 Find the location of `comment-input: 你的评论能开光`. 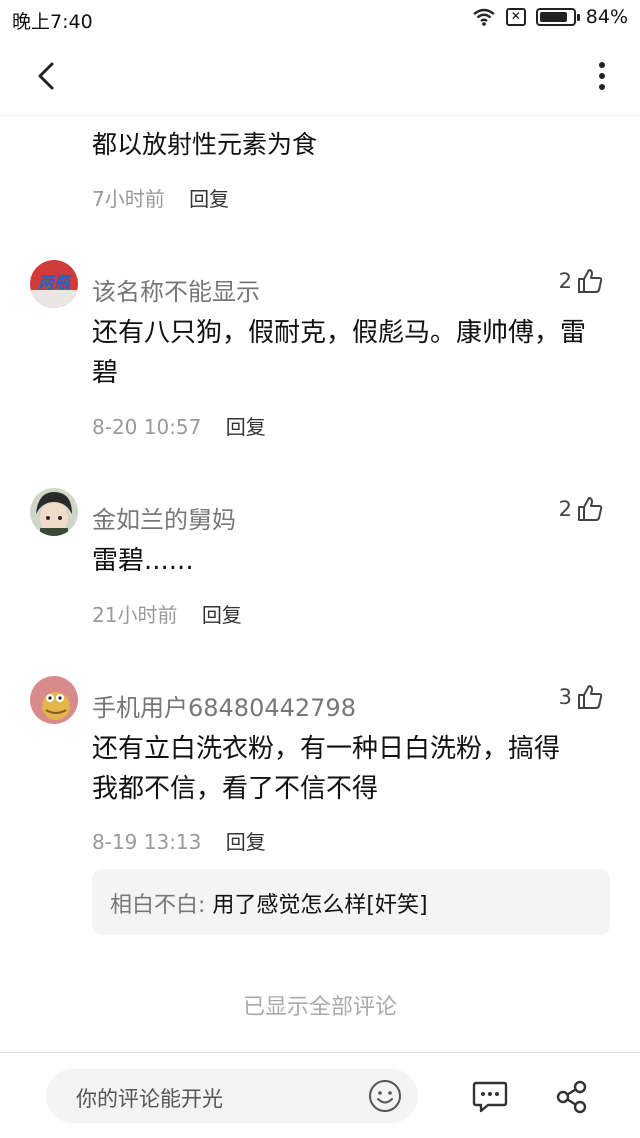

comment-input: 你的评论能开光 is located at coordinates (232, 1096).